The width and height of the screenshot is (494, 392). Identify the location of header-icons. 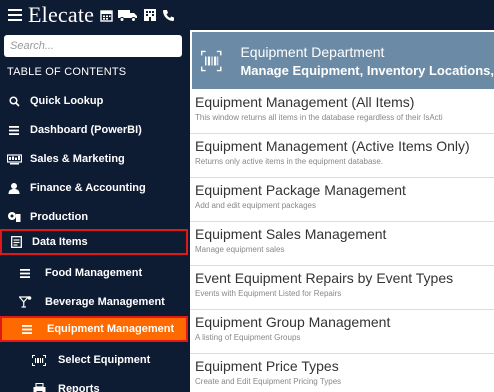
(137, 15).